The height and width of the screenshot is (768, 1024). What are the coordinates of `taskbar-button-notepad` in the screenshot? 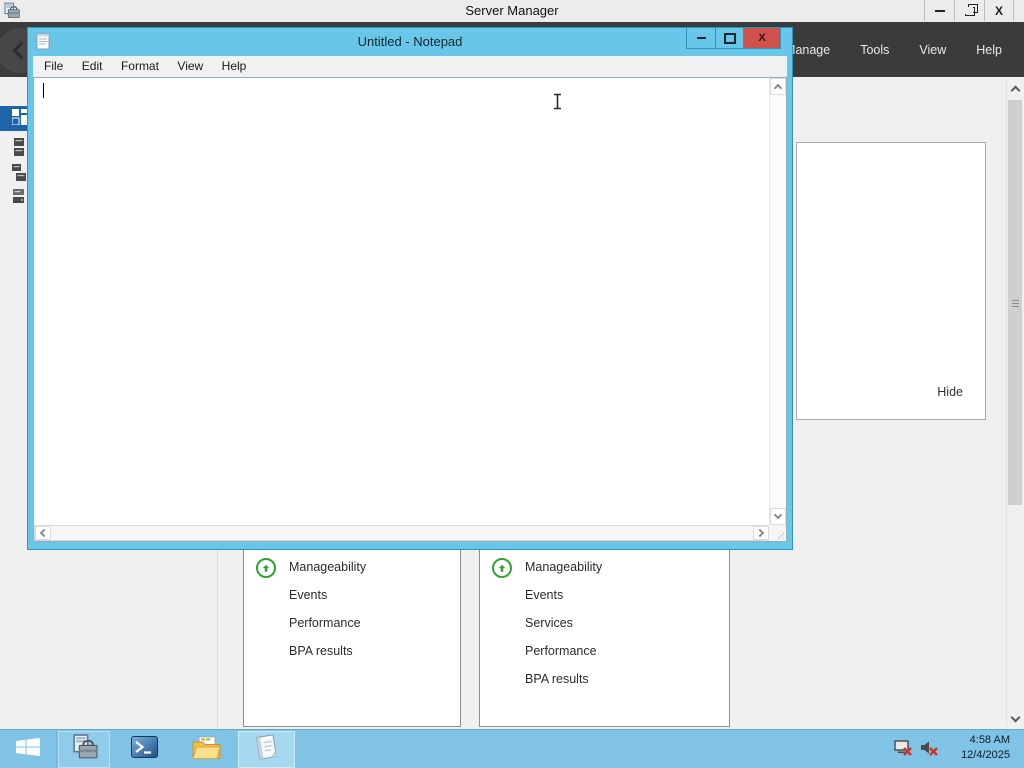 It's located at (266, 749).